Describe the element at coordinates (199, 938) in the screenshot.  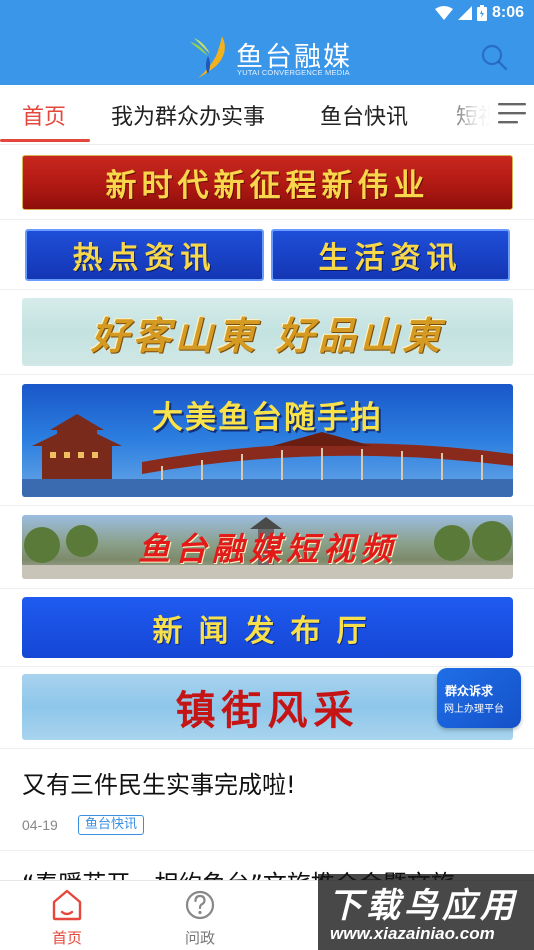
I see `nav-inquiry-label: 问政` at that location.